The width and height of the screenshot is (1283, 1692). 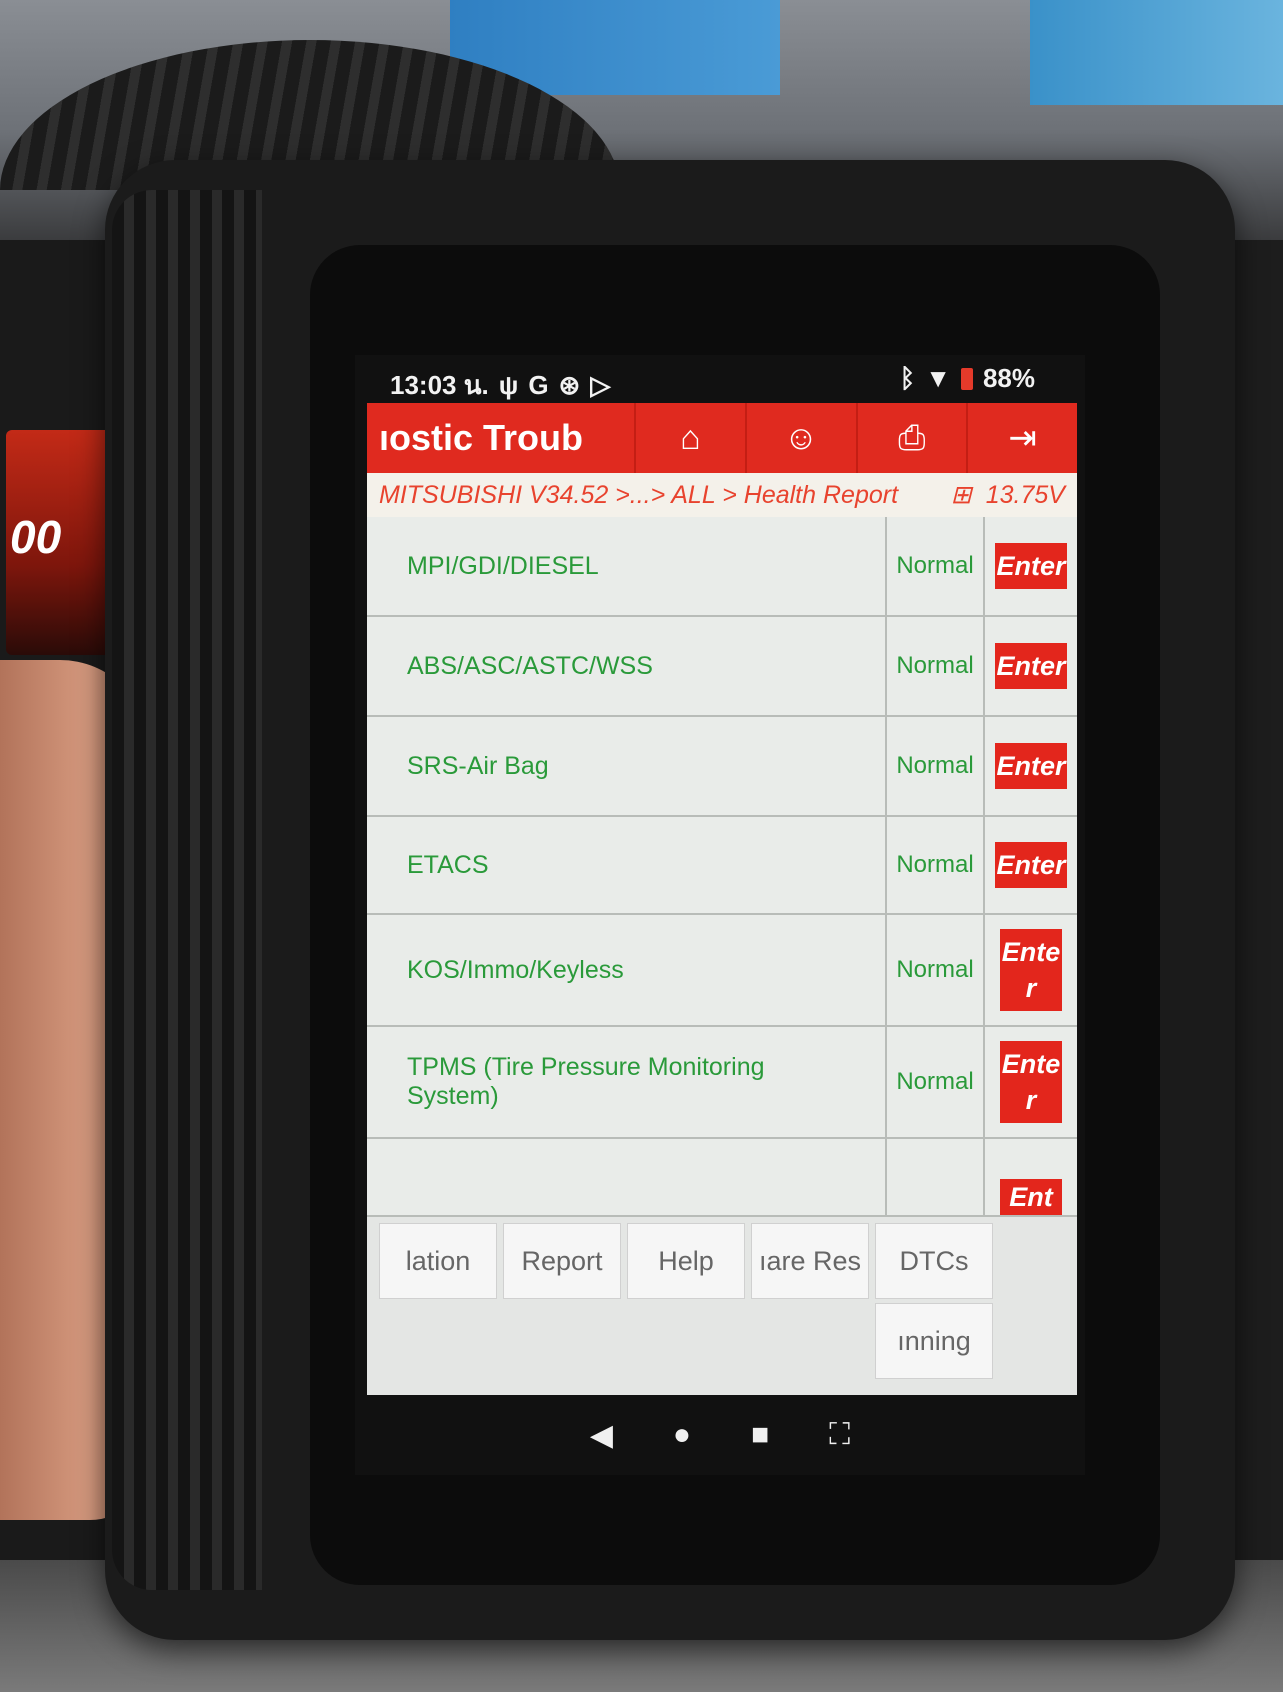 I want to click on table-row: ETACS Normal Enter, so click(x=722, y=866).